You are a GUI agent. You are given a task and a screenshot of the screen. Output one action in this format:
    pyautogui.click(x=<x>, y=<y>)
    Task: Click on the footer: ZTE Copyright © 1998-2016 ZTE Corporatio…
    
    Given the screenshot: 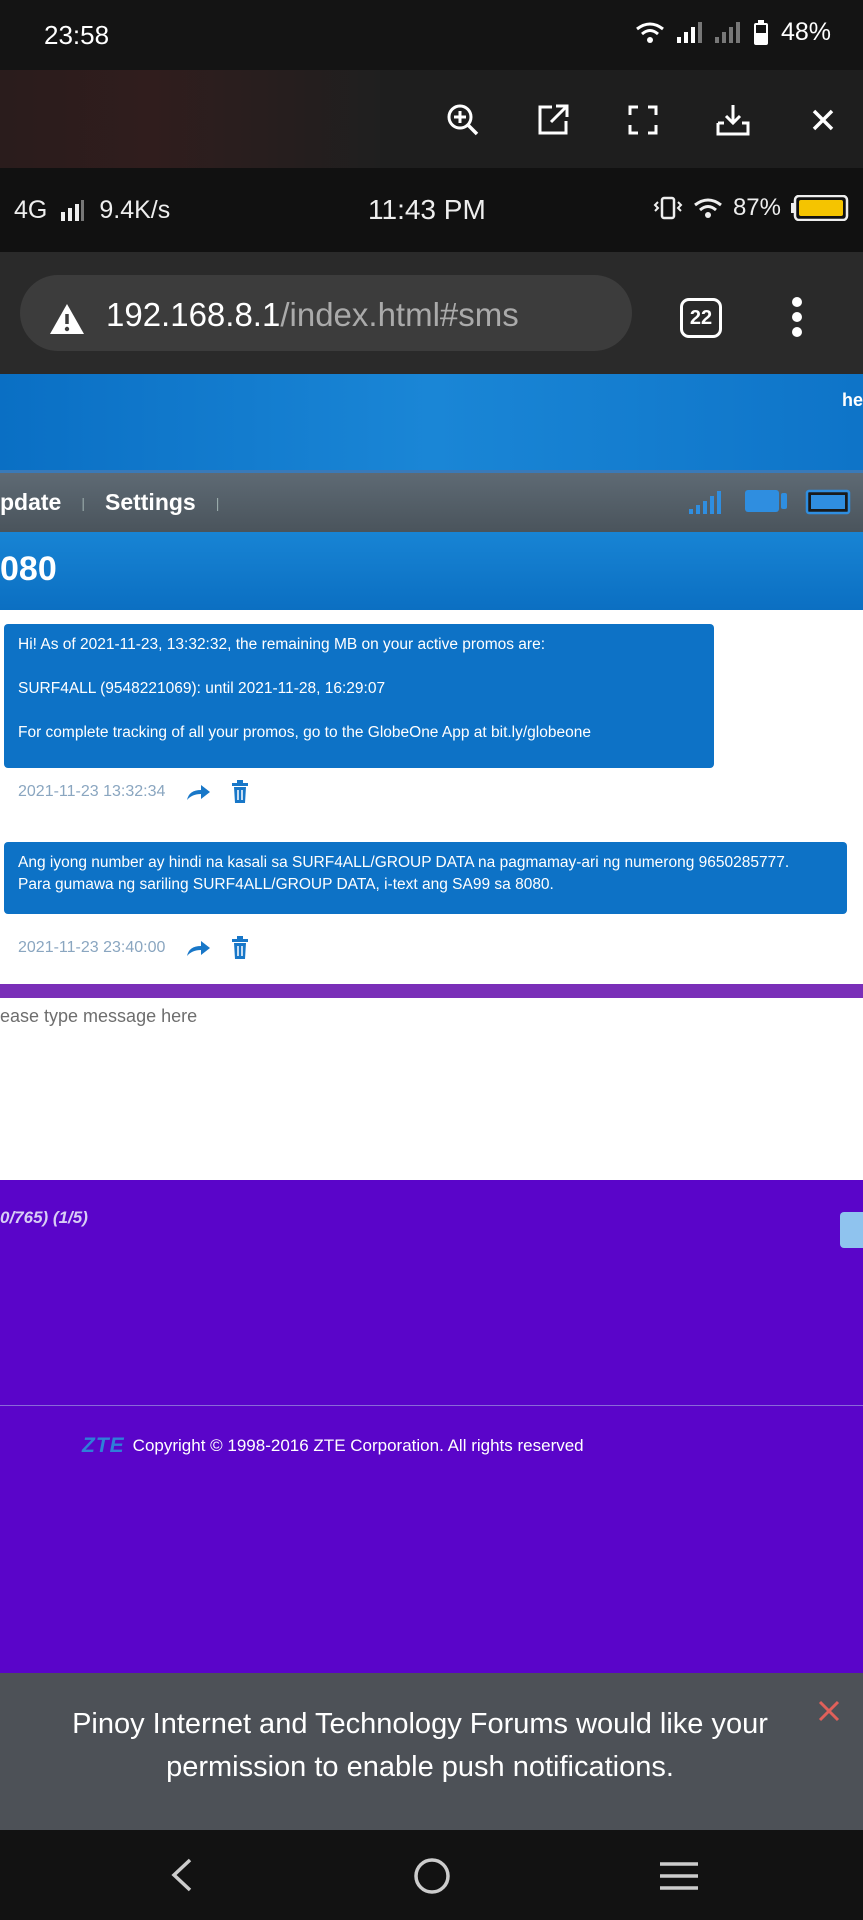 What is the action you would take?
    pyautogui.click(x=333, y=1446)
    